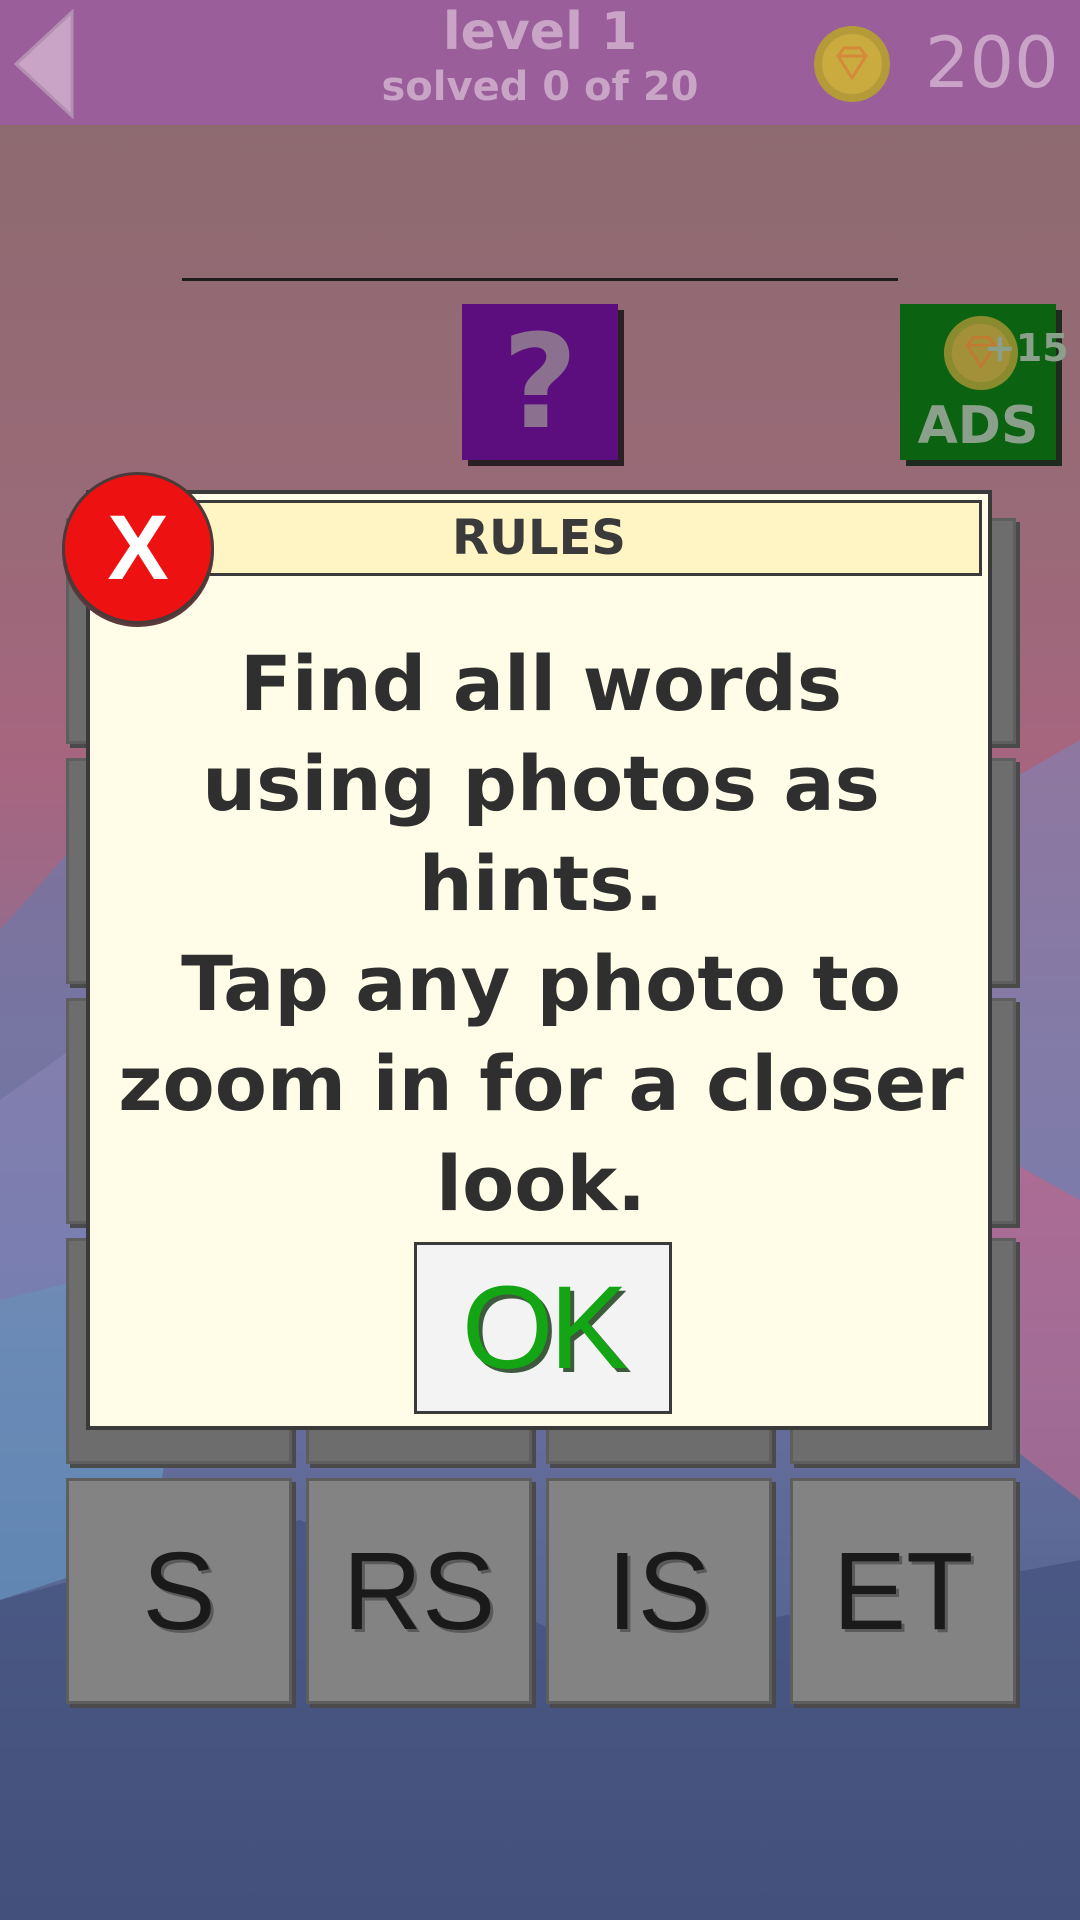 Image resolution: width=1080 pixels, height=1920 pixels. I want to click on letter-tile: IS, so click(659, 1591).